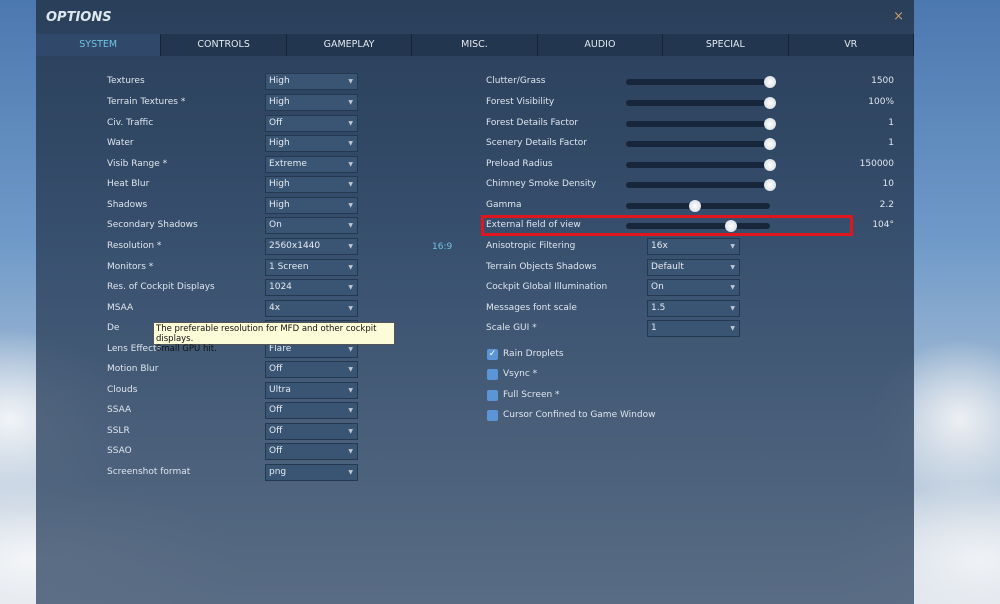 Image resolution: width=1000 pixels, height=604 pixels. What do you see at coordinates (671, 416) in the screenshot?
I see `checkbox-row: Cursor Confined to Game Window` at bounding box center [671, 416].